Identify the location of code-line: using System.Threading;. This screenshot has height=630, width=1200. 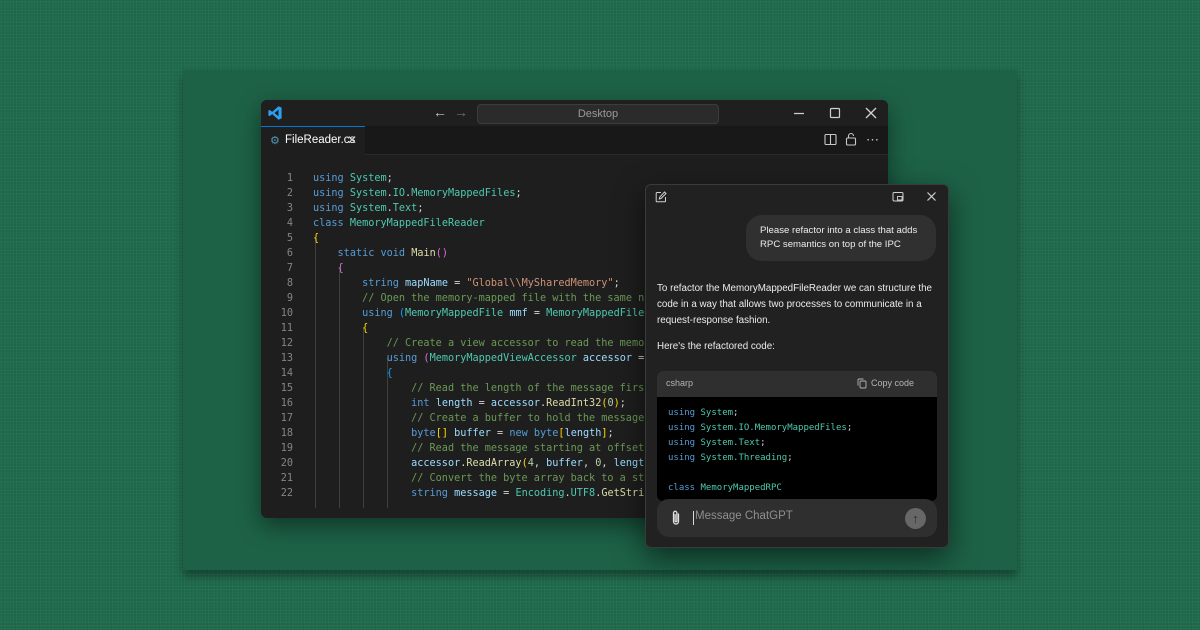
(730, 458).